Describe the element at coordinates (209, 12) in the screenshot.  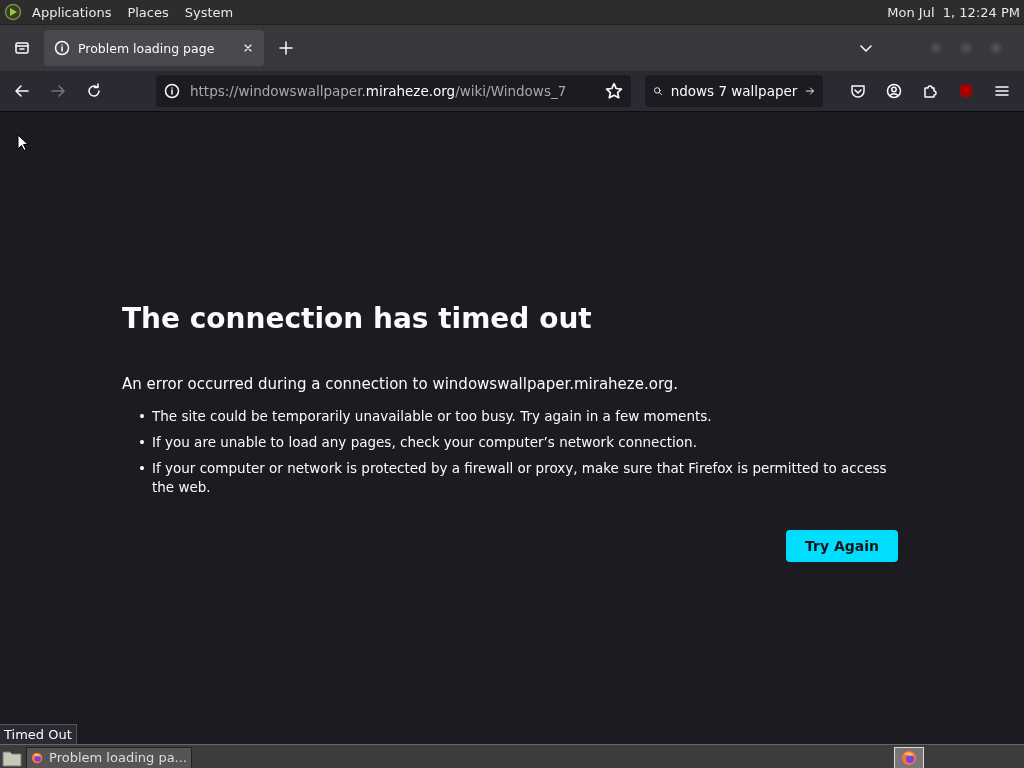
I see `panel-menu: System` at that location.